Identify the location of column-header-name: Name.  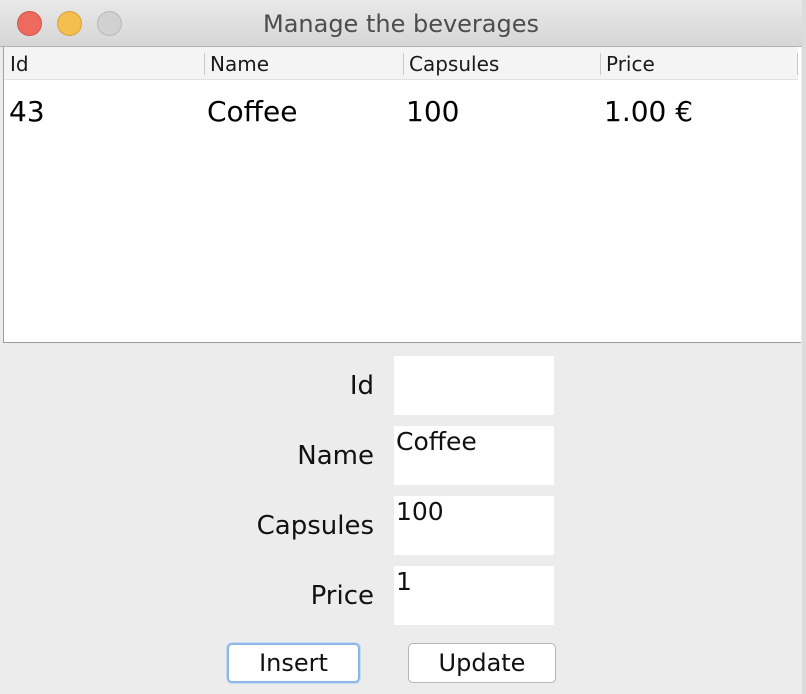
(239, 63).